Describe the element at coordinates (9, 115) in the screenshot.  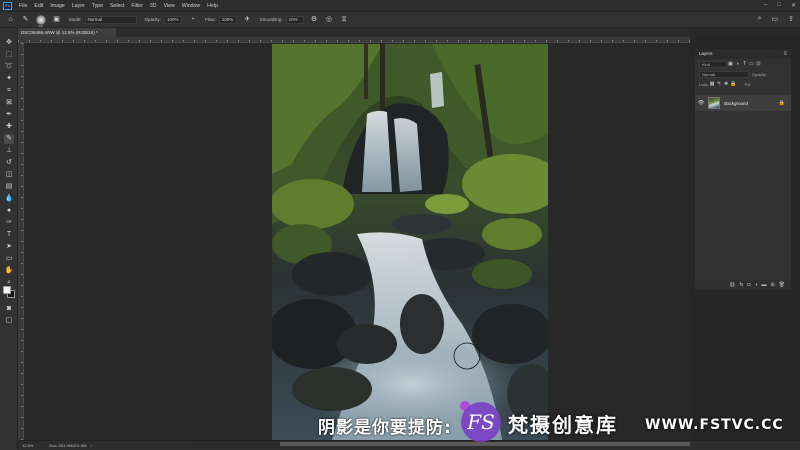
I see `eyedropper-tool-icon: ✒` at that location.